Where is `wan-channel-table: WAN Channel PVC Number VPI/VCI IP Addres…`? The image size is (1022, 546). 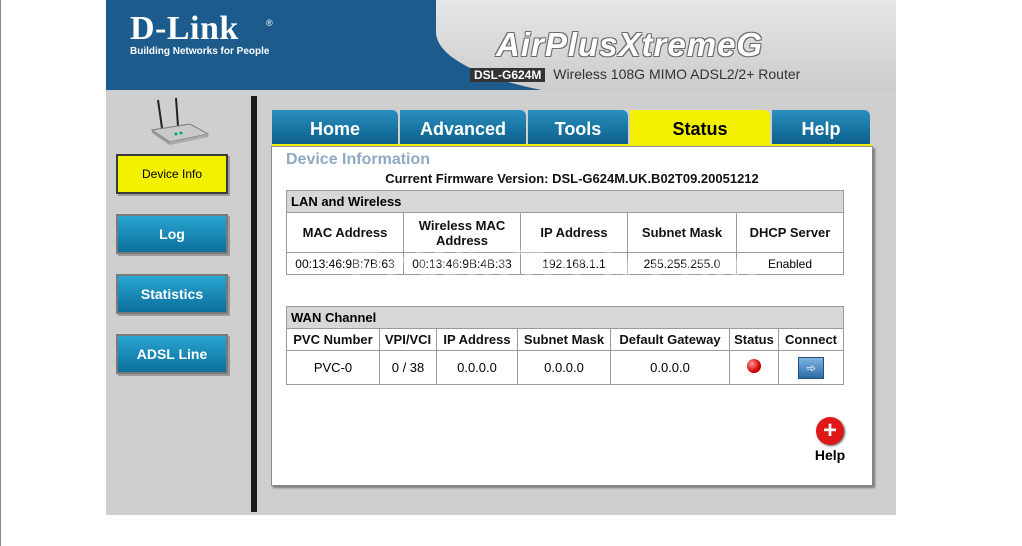
wan-channel-table: WAN Channel PVC Number VPI/VCI IP Addres… is located at coordinates (565, 345).